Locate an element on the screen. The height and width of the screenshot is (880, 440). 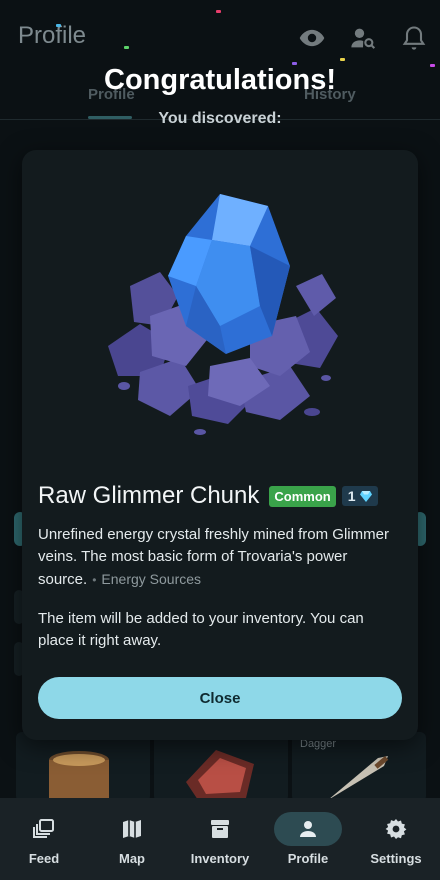
discovered-subheading: You discovered: is located at coordinates (220, 118).